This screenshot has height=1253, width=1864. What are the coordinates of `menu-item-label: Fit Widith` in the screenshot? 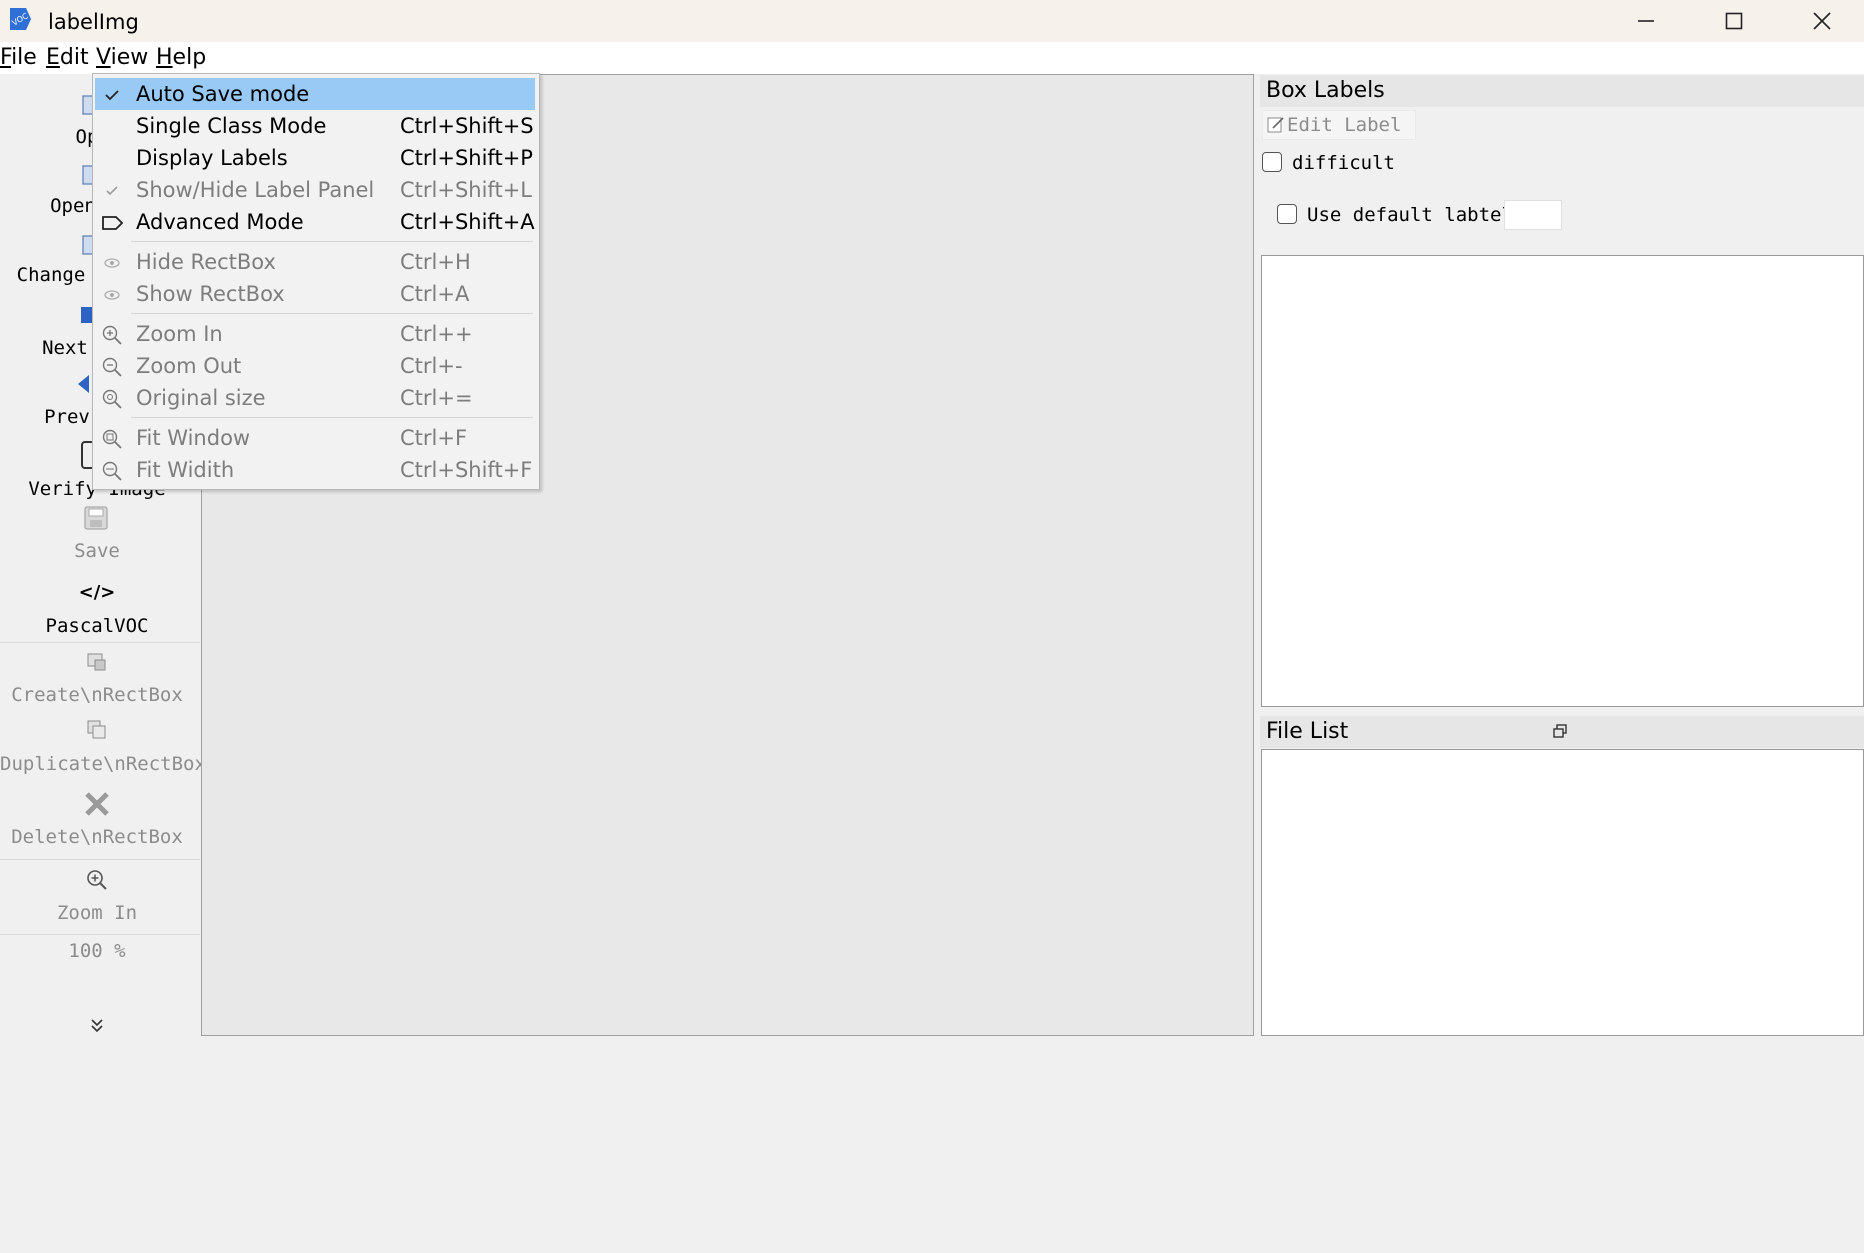 It's located at (185, 470).